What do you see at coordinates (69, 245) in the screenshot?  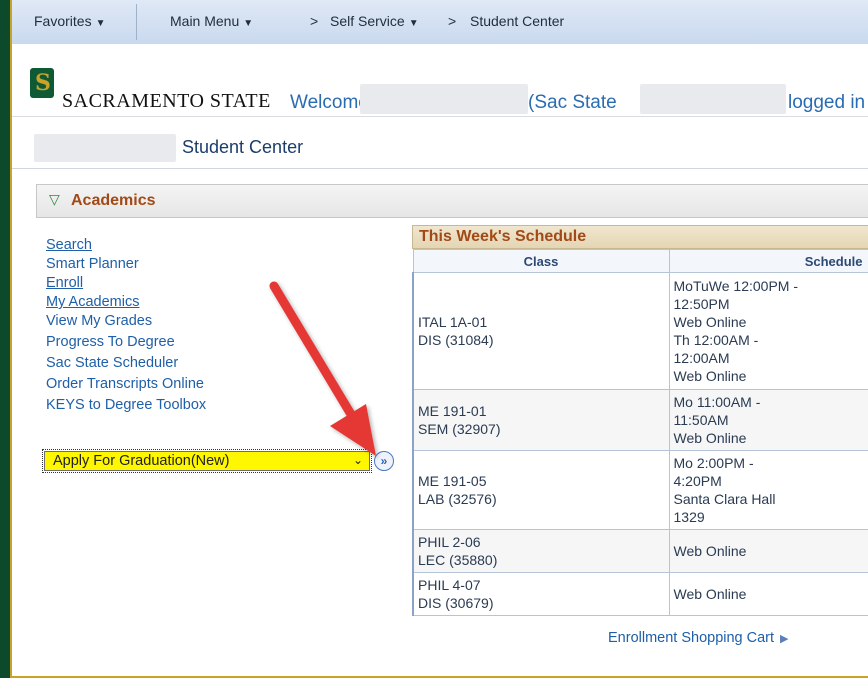 I see `search-link-text: Search` at bounding box center [69, 245].